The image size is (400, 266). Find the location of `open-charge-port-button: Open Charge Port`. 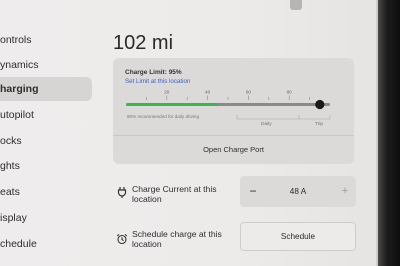

open-charge-port-button: Open Charge Port is located at coordinates (233, 150).